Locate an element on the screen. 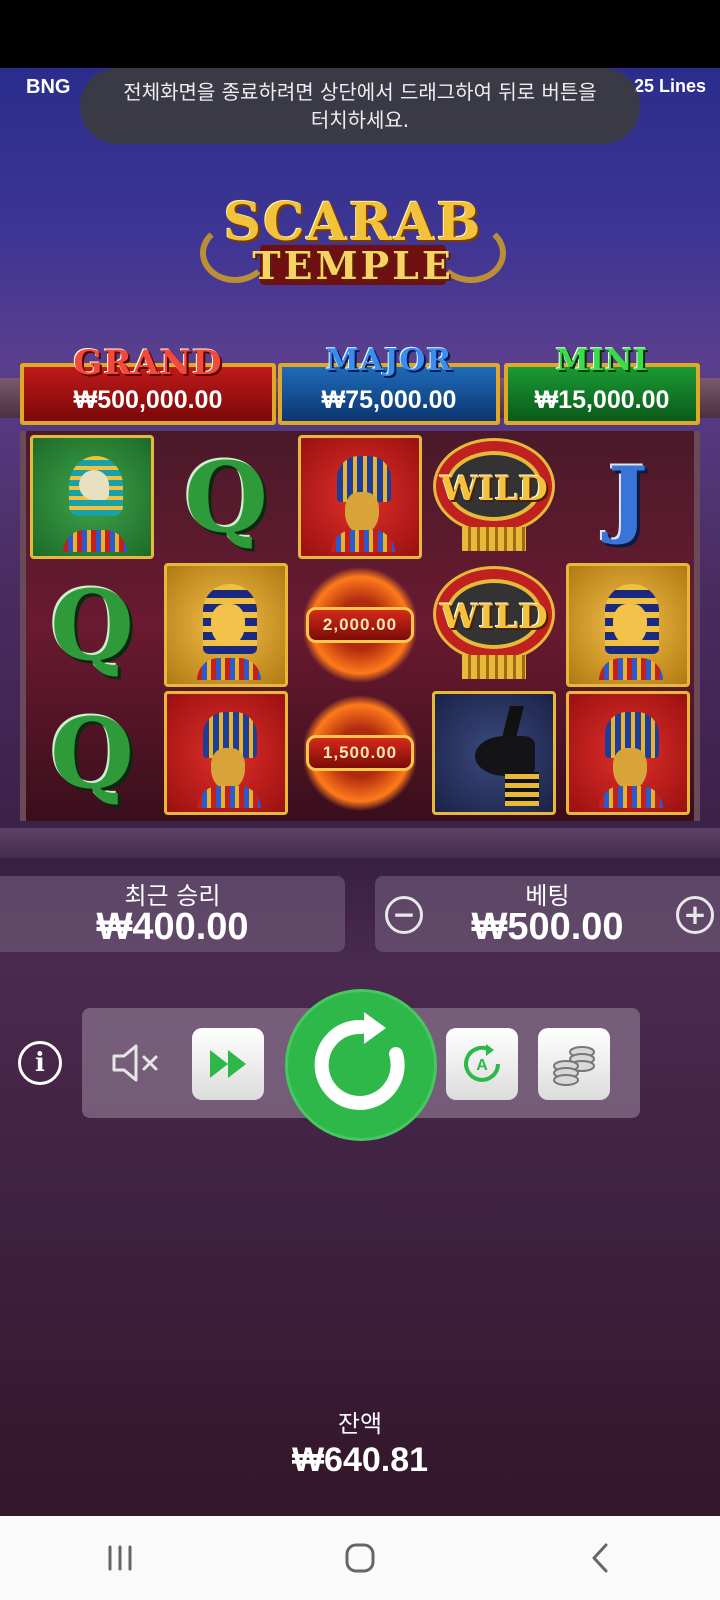  j-letter: J is located at coordinates (628, 497).